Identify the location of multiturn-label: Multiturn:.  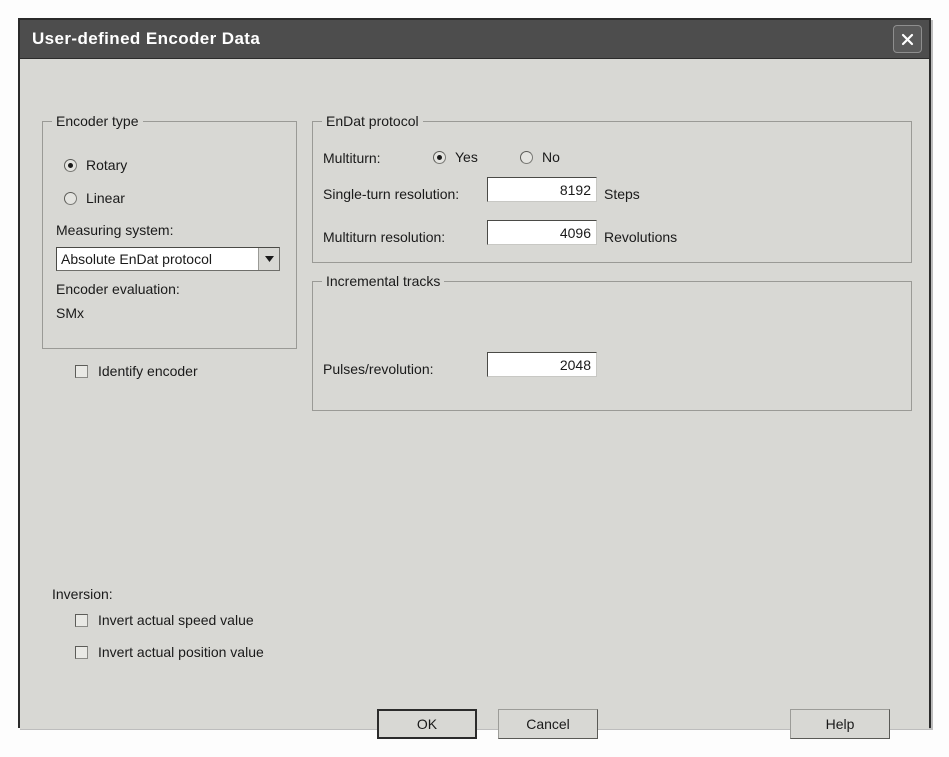
(352, 158).